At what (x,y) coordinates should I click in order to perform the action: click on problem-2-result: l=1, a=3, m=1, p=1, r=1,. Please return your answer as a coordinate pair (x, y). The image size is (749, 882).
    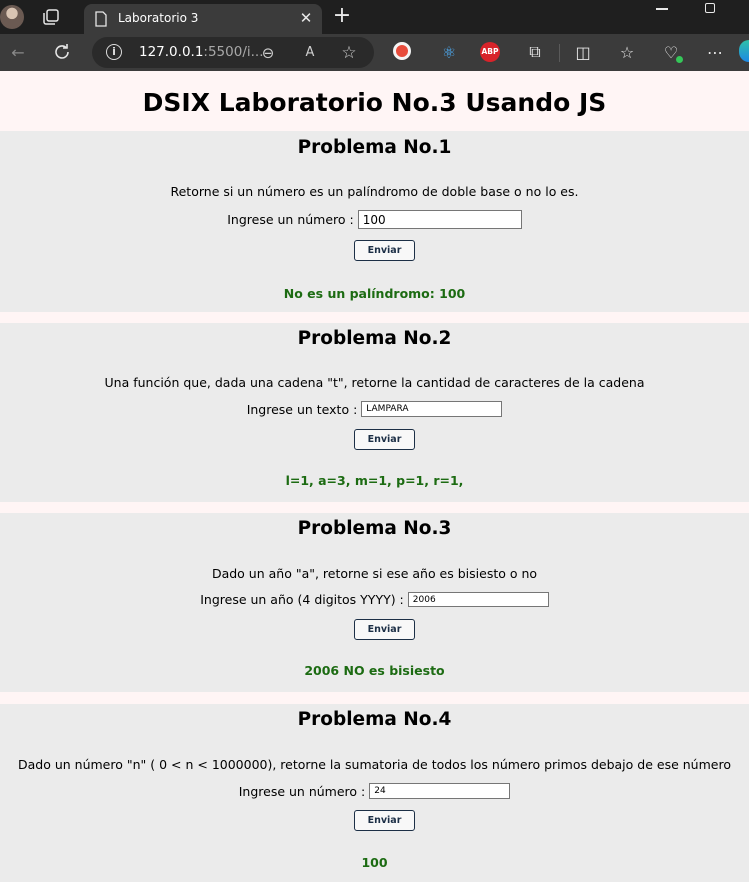
    Looking at the image, I should click on (374, 480).